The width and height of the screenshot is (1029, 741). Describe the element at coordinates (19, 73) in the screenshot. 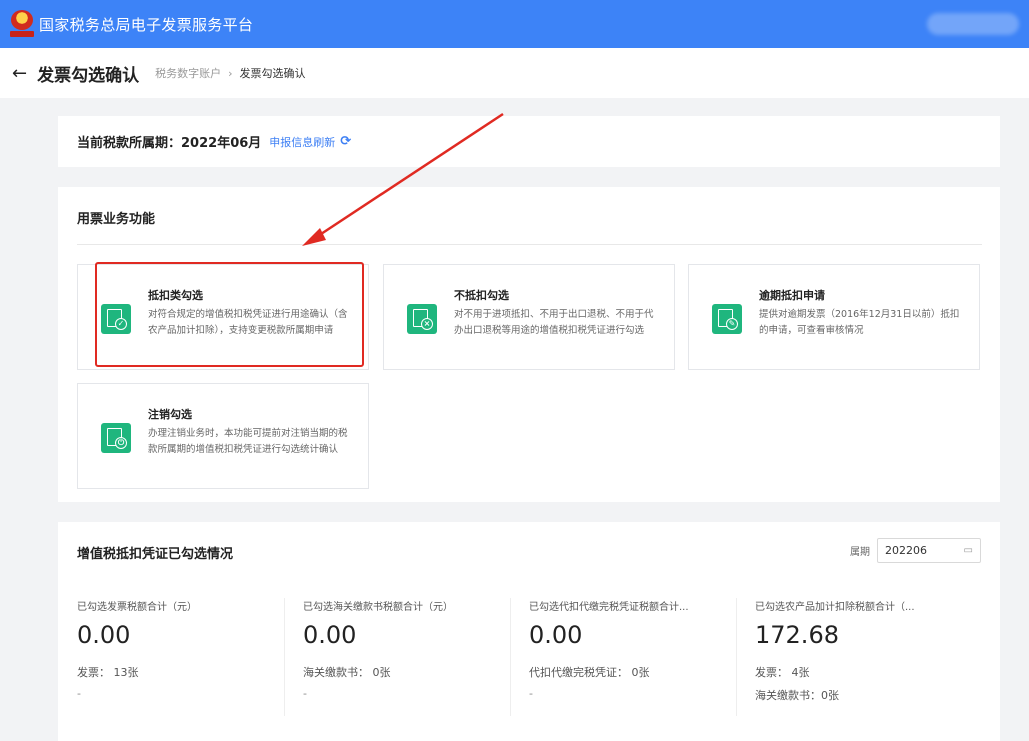

I see `back-arrow-icon: ←` at that location.